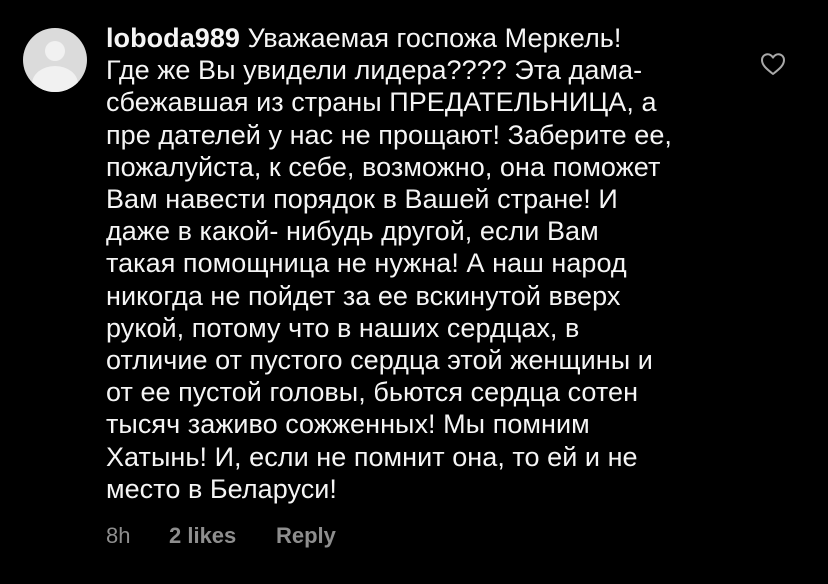  What do you see at coordinates (773, 64) in the screenshot?
I see `heart-icon` at bounding box center [773, 64].